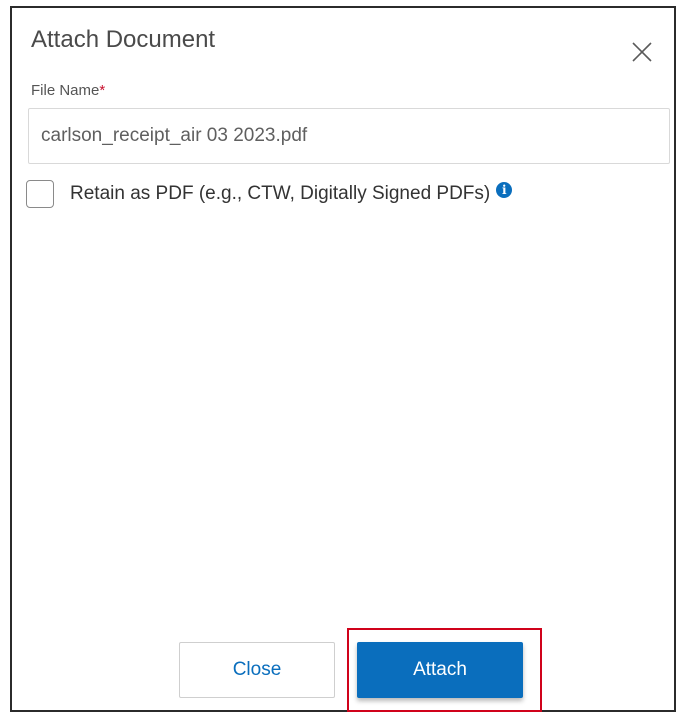 The image size is (678, 715). I want to click on attach-button: Attach, so click(440, 670).